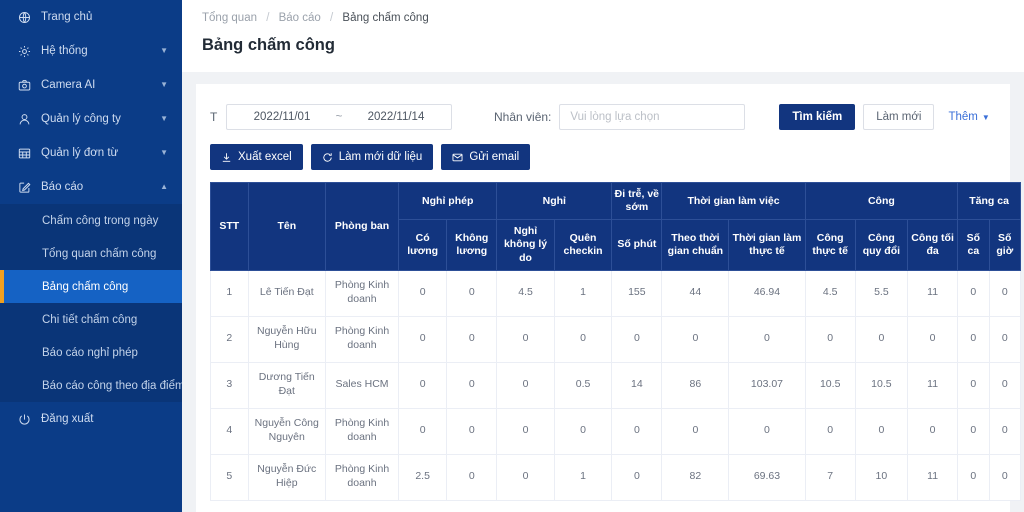  Describe the element at coordinates (1005, 477) in the screenshot. I see `cell-hours: 0` at that location.